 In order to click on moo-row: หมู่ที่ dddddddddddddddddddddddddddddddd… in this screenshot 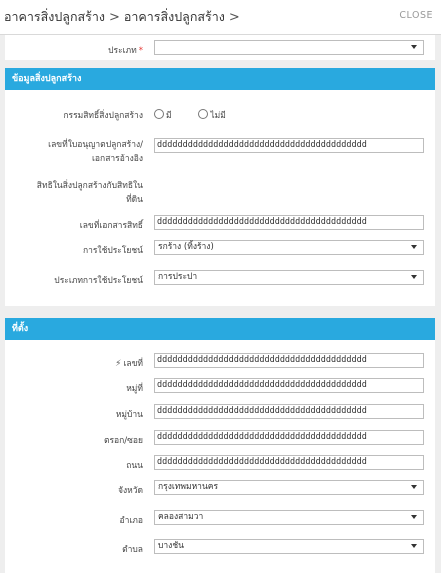, I will do `click(220, 388)`.